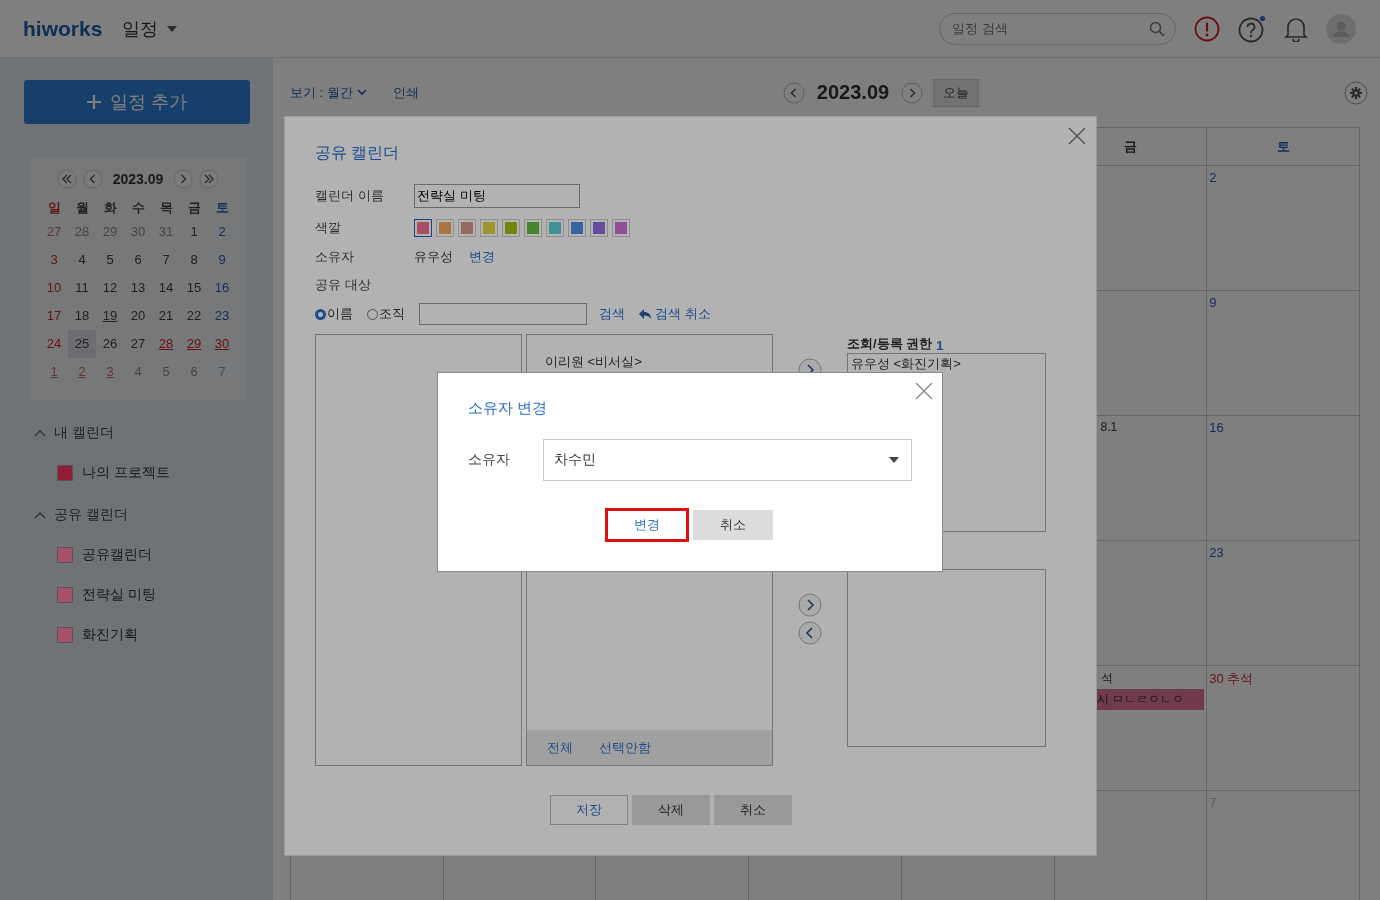 The height and width of the screenshot is (900, 1380). Describe the element at coordinates (1283, 478) in the screenshot. I see `calendar-cell: 16` at that location.